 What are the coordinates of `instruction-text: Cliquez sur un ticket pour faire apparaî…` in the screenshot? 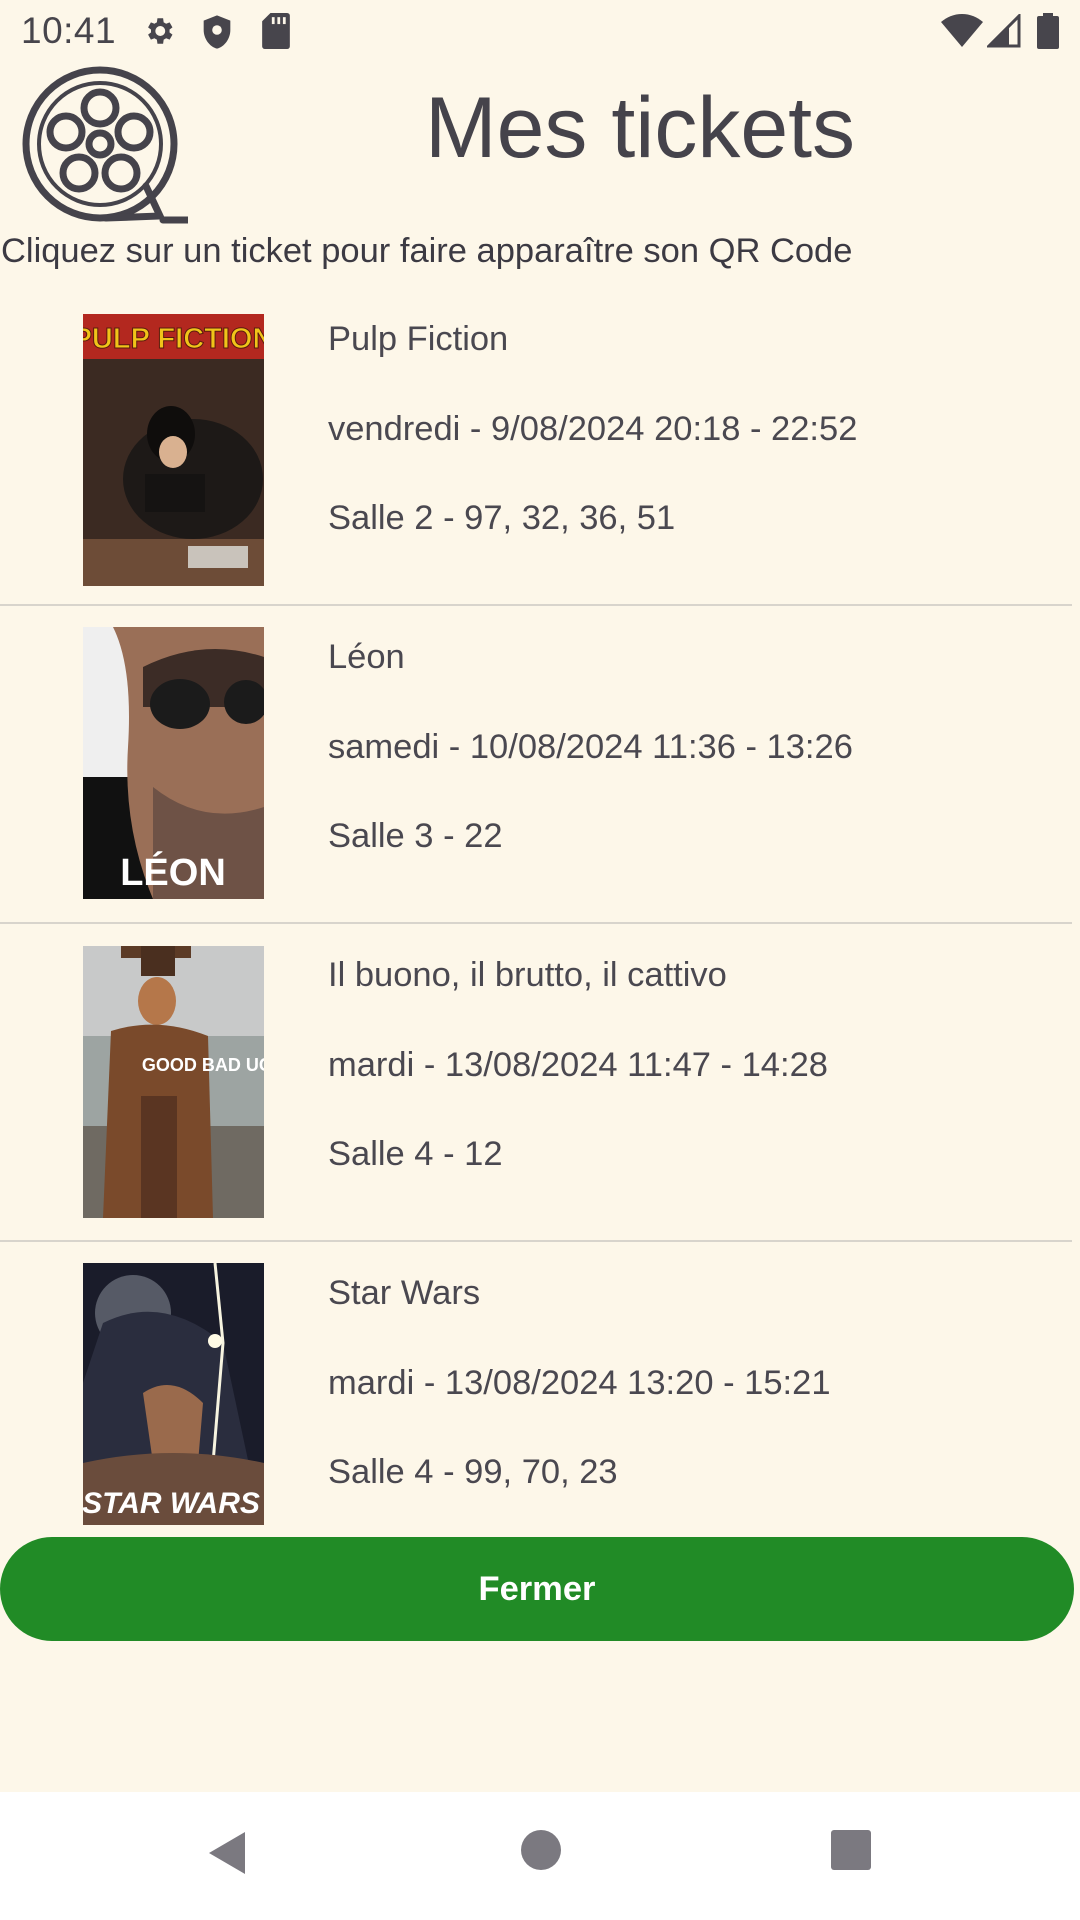 It's located at (427, 251).